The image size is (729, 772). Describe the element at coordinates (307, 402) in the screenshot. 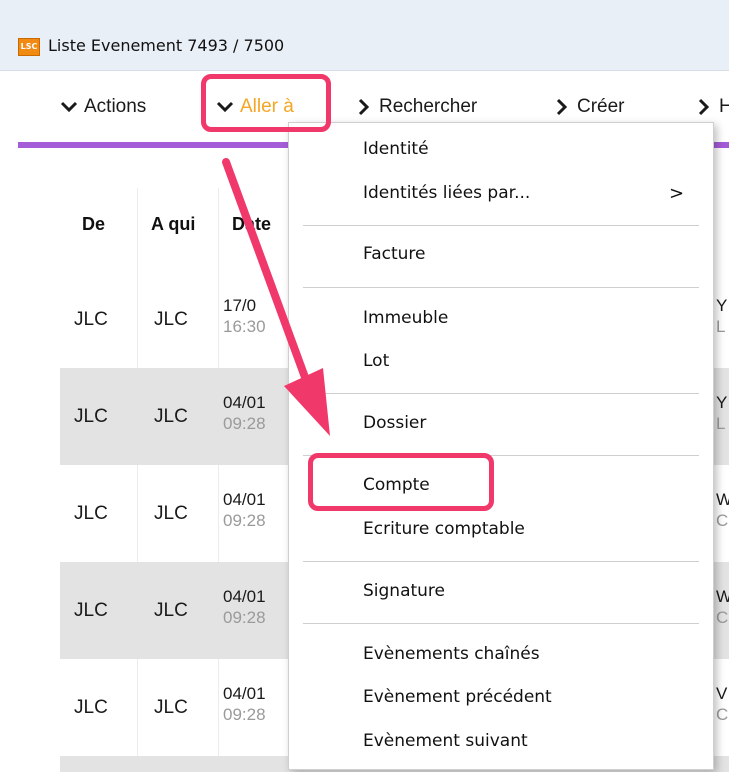

I see `arrow-head-icon` at that location.